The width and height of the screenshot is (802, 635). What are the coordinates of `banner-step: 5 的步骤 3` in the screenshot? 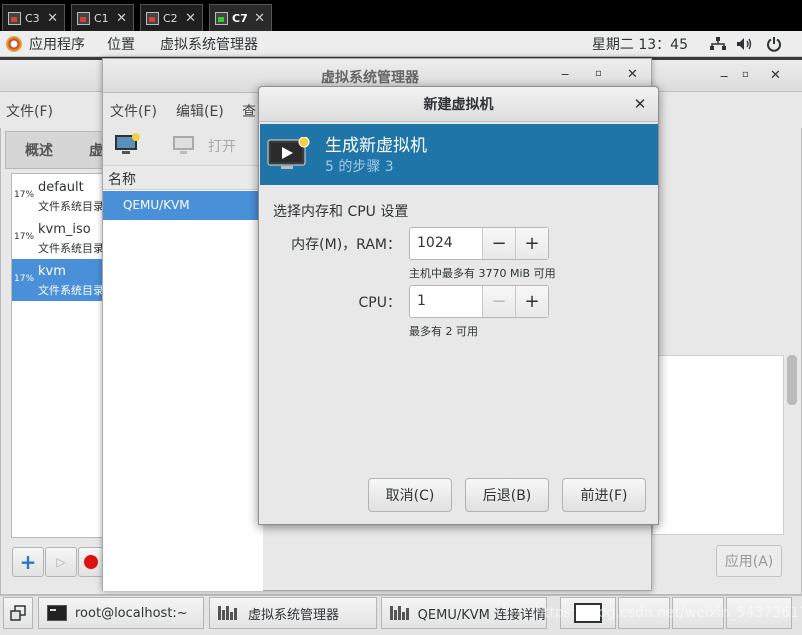 It's located at (359, 167).